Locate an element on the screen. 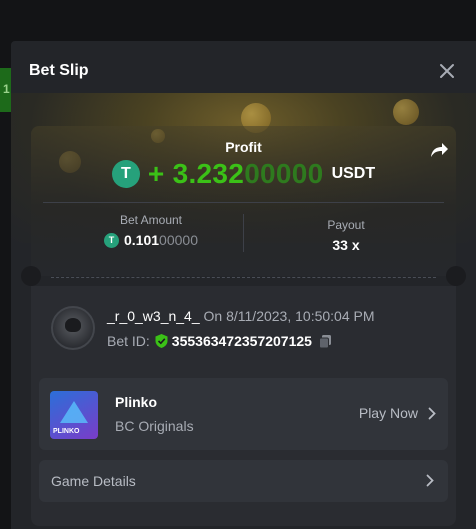  user-line: _r_0_w3_n_4_ On 8/11/2023, 10:50:04 PM is located at coordinates (241, 316).